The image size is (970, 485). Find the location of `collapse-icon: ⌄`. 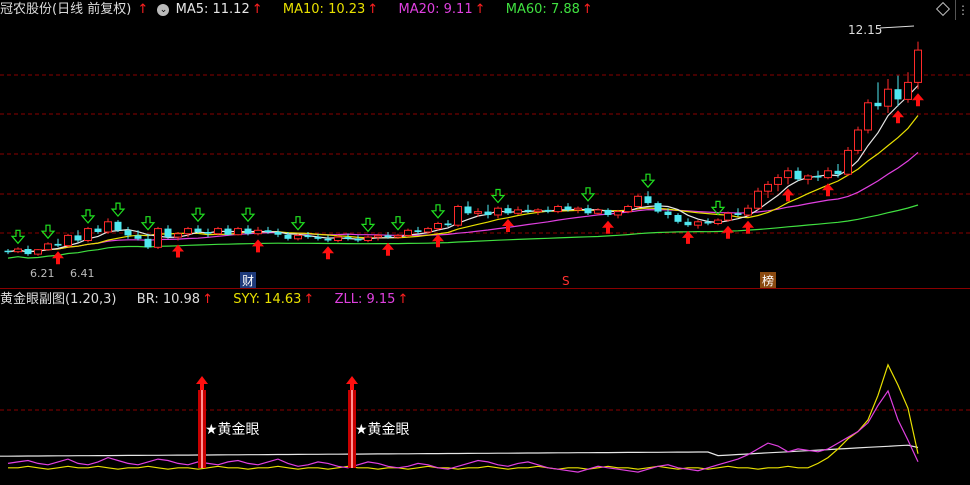

collapse-icon: ⌄ is located at coordinates (163, 9).